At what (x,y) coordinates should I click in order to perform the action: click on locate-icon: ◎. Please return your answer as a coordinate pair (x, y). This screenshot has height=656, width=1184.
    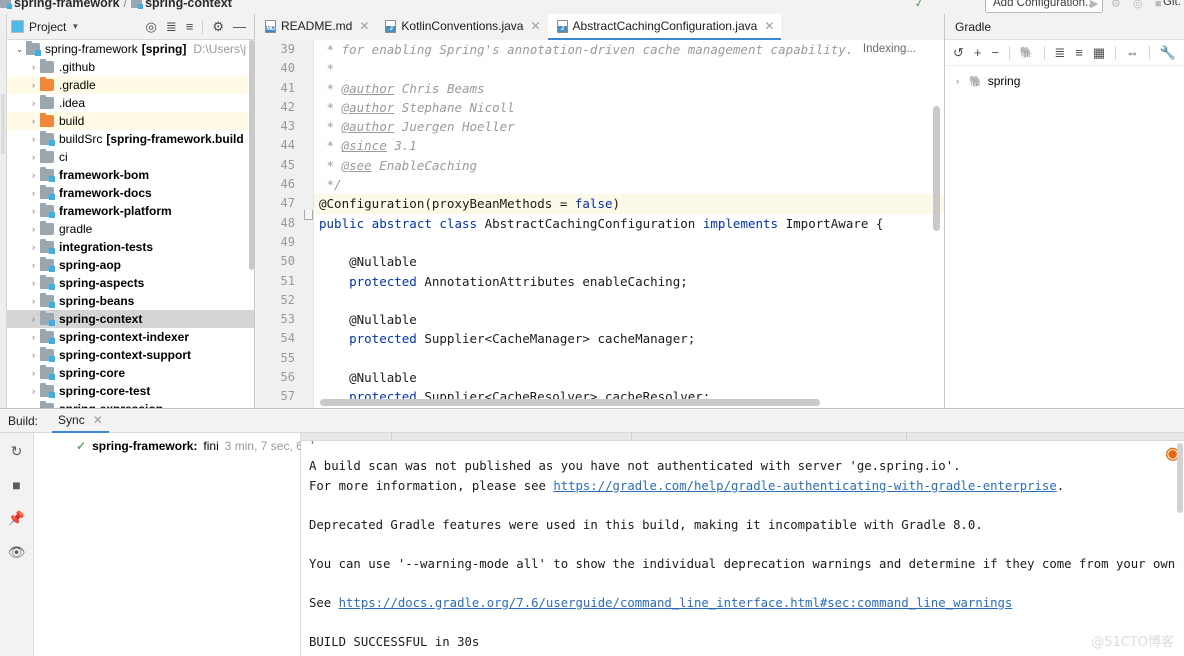
    Looking at the image, I should click on (151, 26).